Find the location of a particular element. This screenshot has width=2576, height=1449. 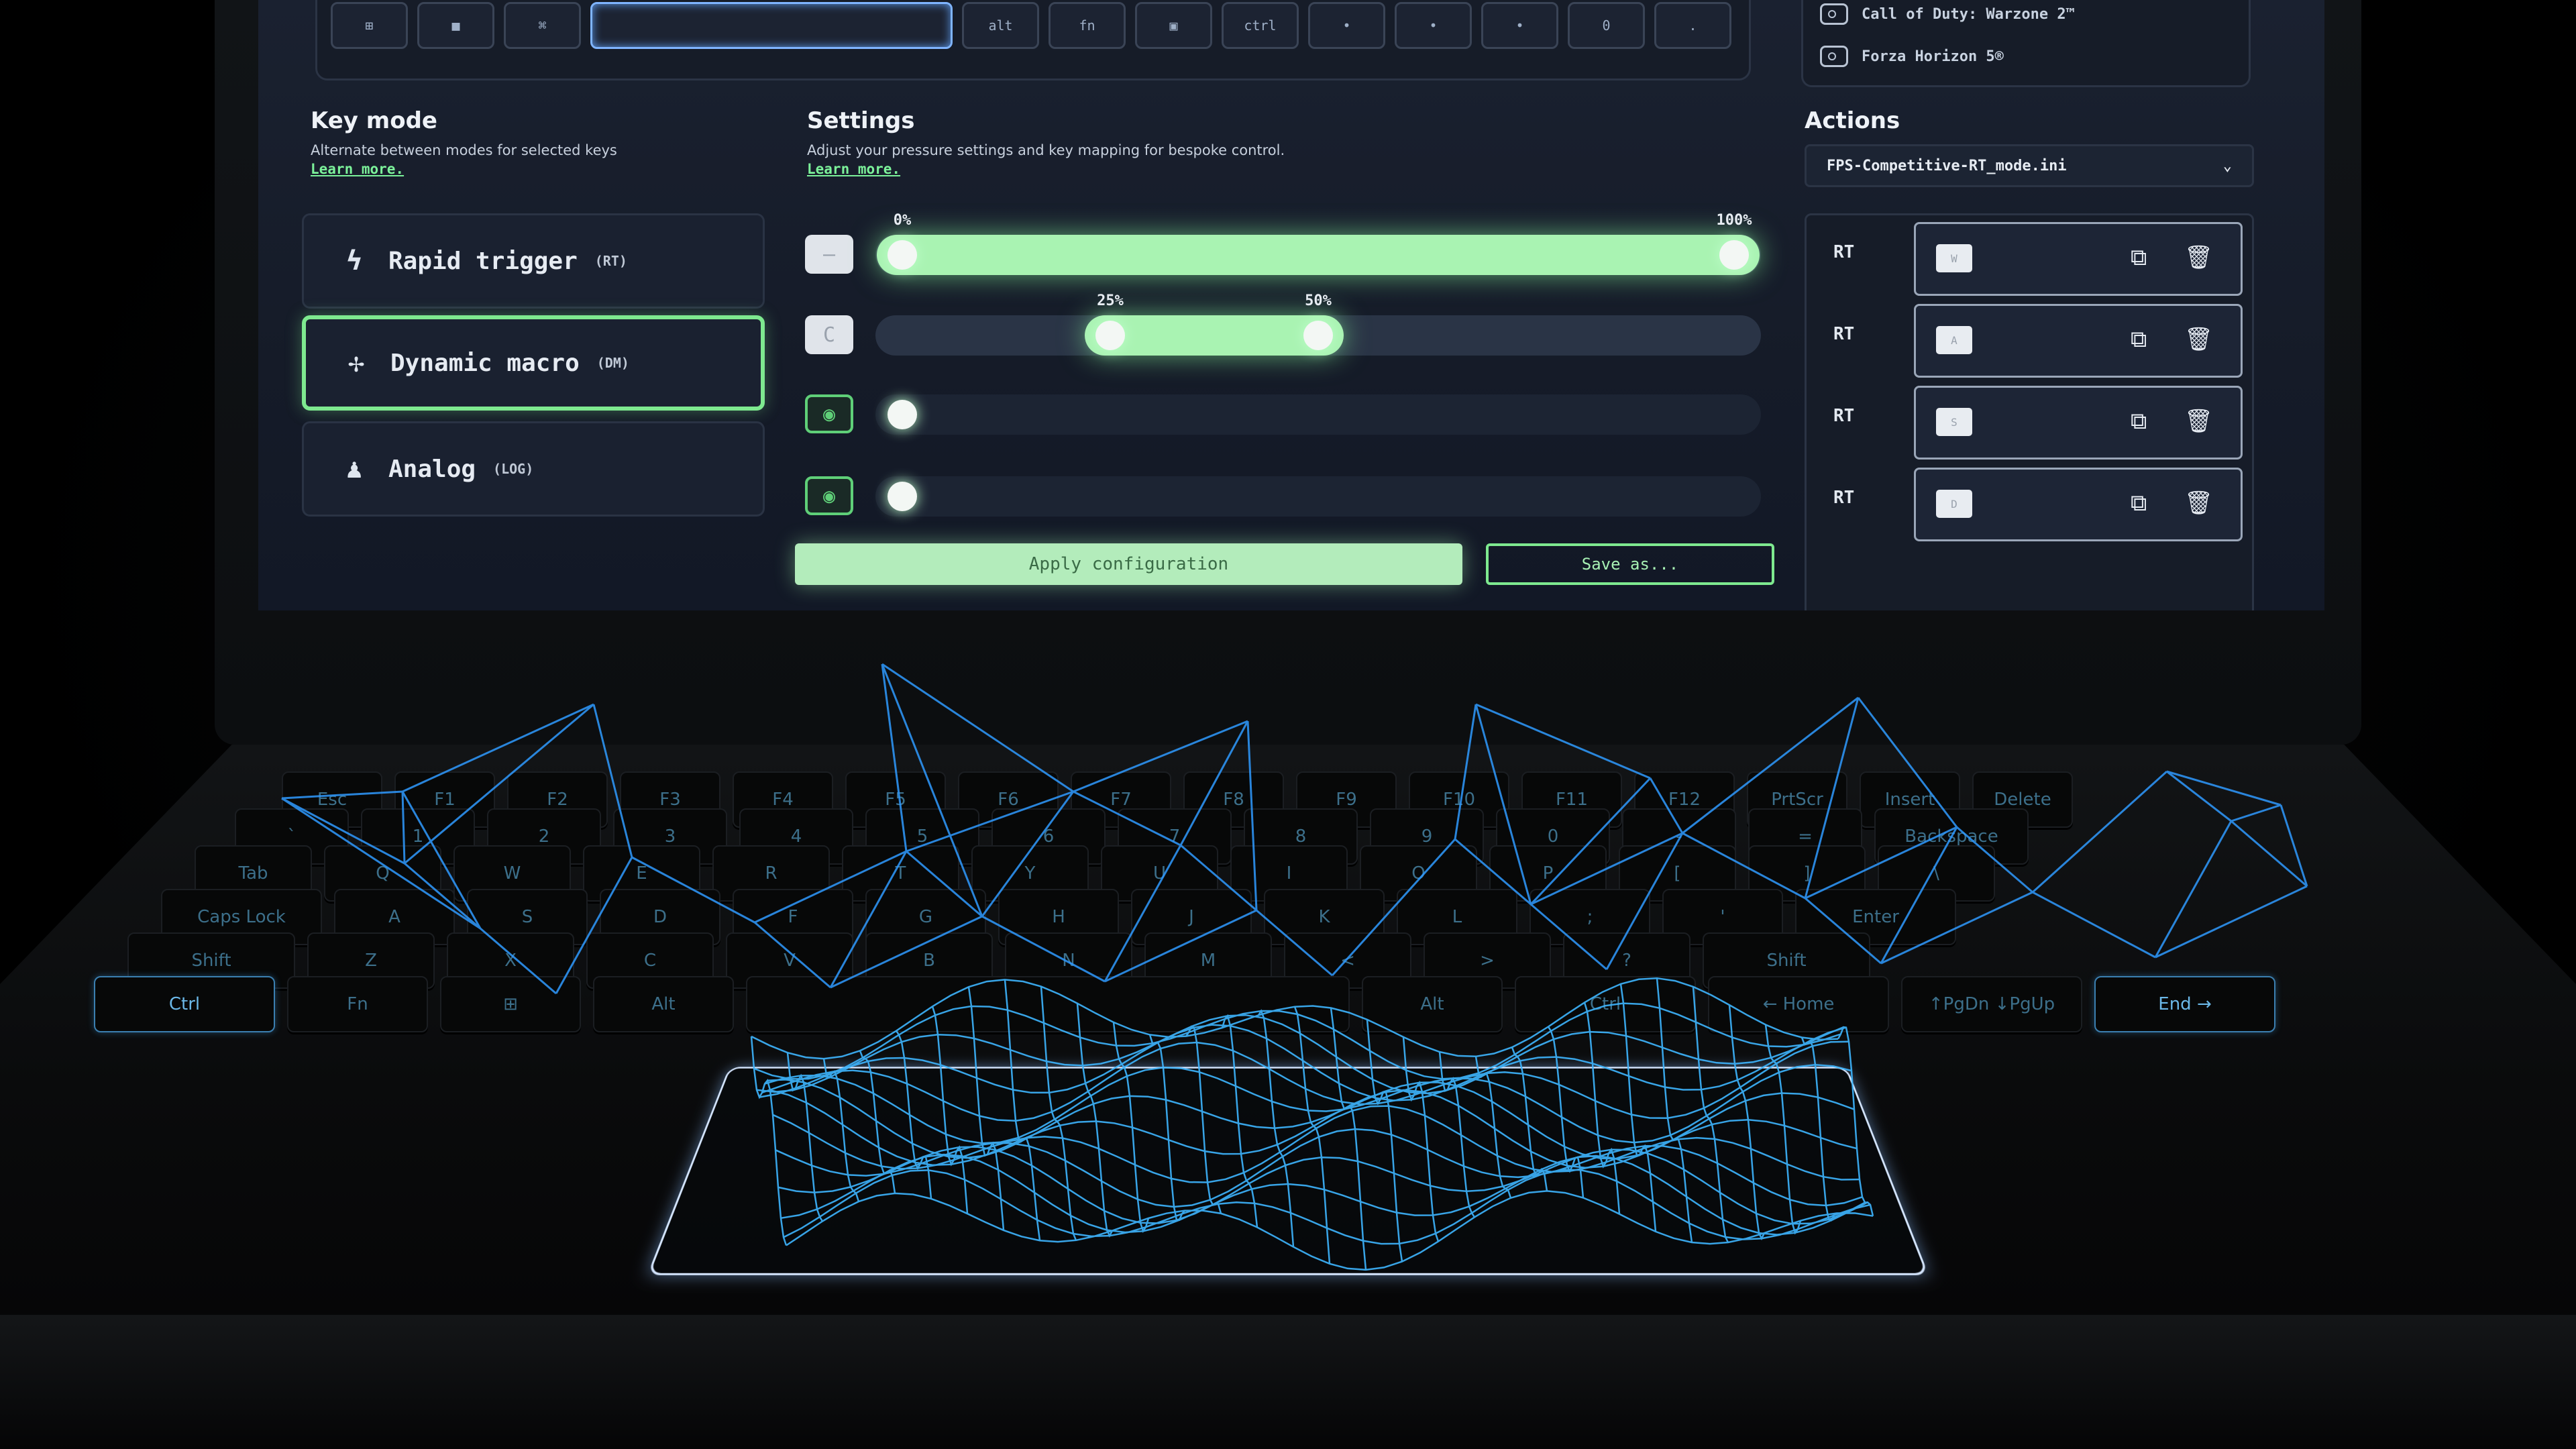

trackpad is located at coordinates (1288, 1171).